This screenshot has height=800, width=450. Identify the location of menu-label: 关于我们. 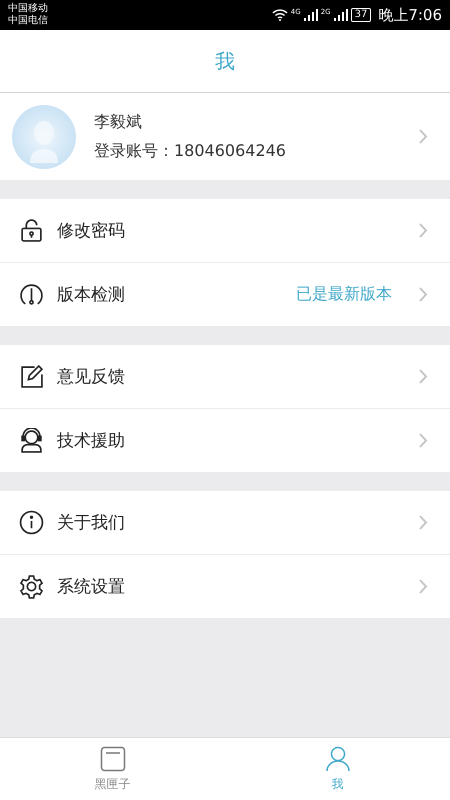
(91, 523).